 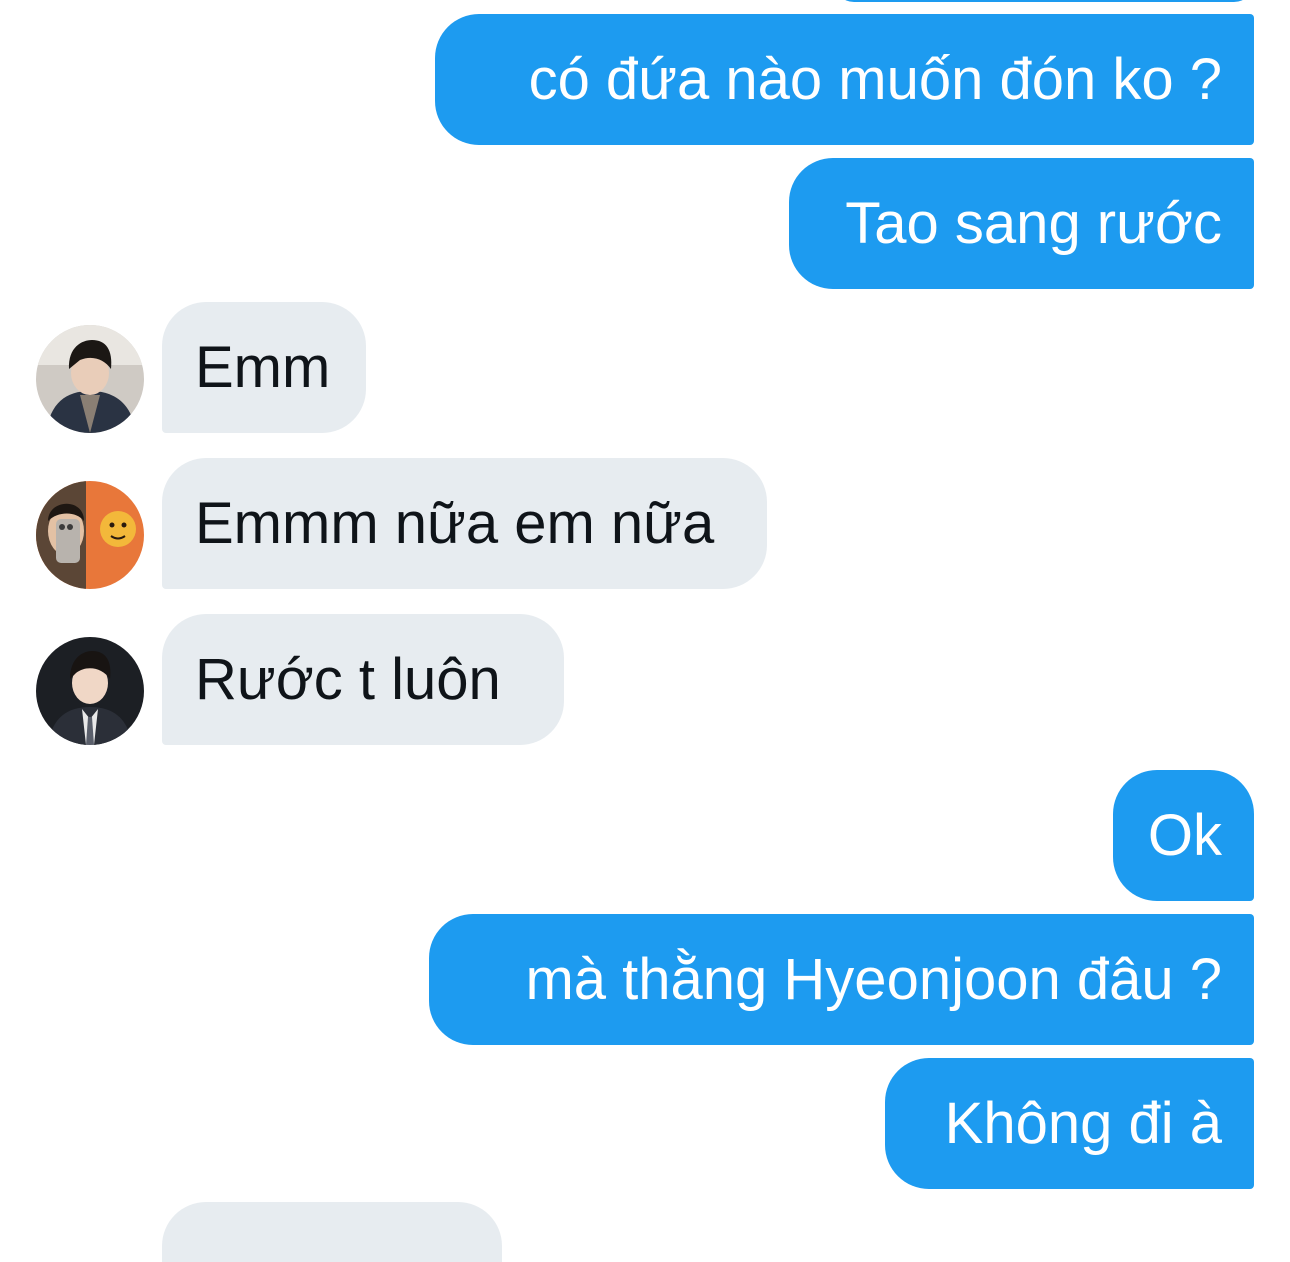 What do you see at coordinates (455, 523) in the screenshot?
I see `message-text: Emmm nữa em nữa` at bounding box center [455, 523].